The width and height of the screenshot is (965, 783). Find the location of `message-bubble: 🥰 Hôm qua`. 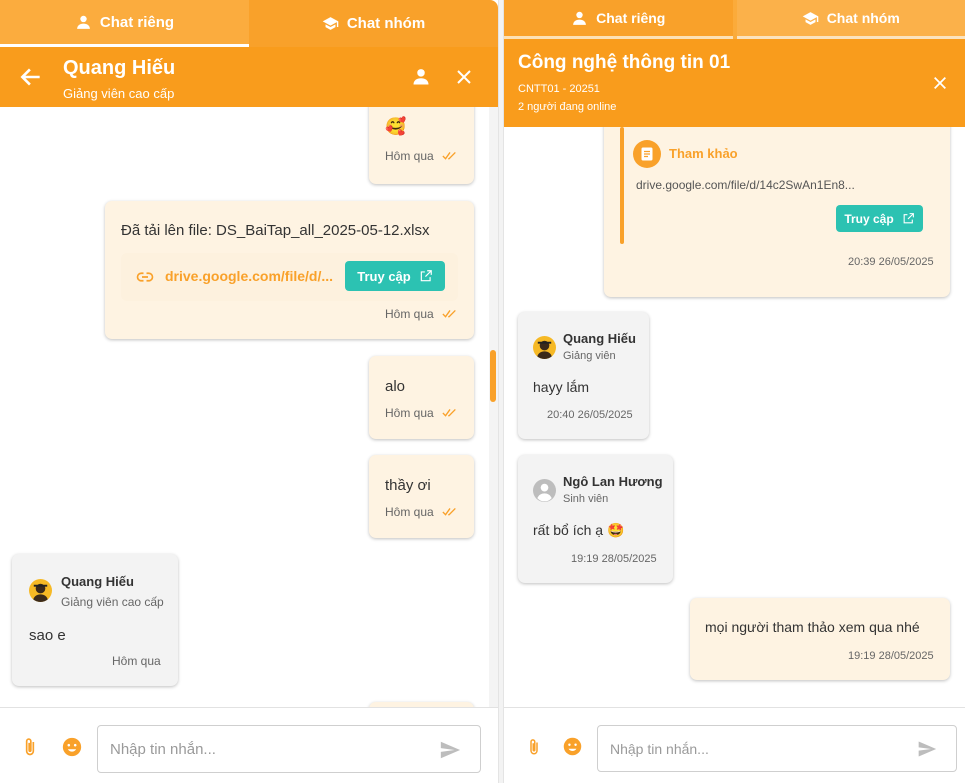

message-bubble: 🥰 Hôm qua is located at coordinates (421, 145).